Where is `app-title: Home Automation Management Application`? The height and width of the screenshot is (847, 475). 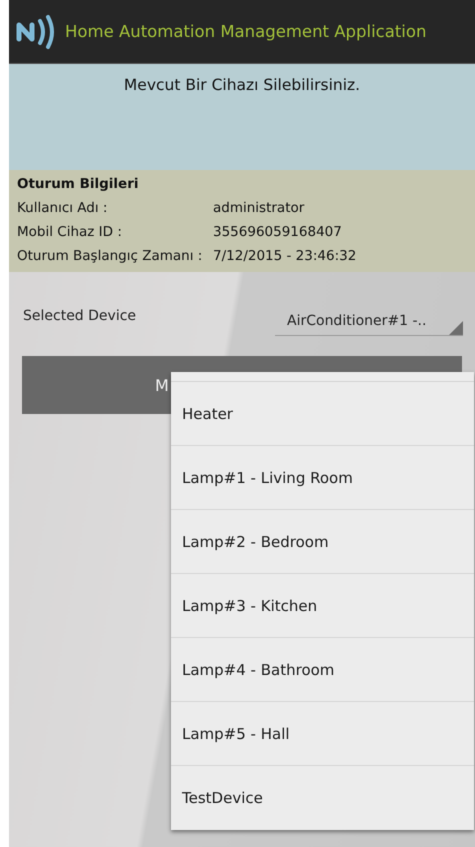 app-title: Home Automation Management Application is located at coordinates (245, 31).